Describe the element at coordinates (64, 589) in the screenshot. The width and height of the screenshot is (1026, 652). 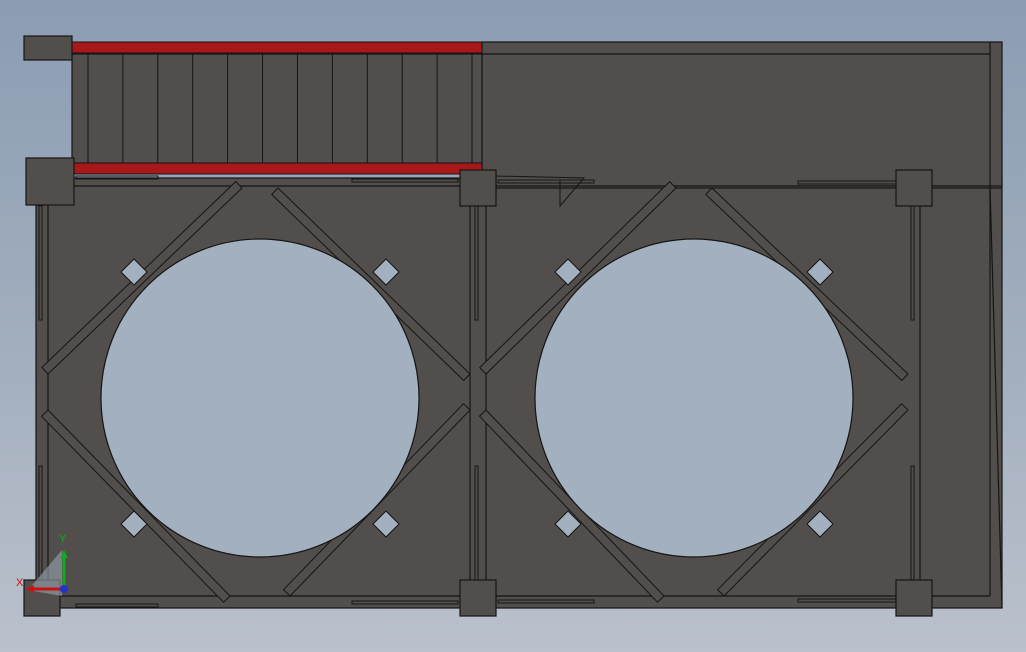
I see `triad-z-axis` at that location.